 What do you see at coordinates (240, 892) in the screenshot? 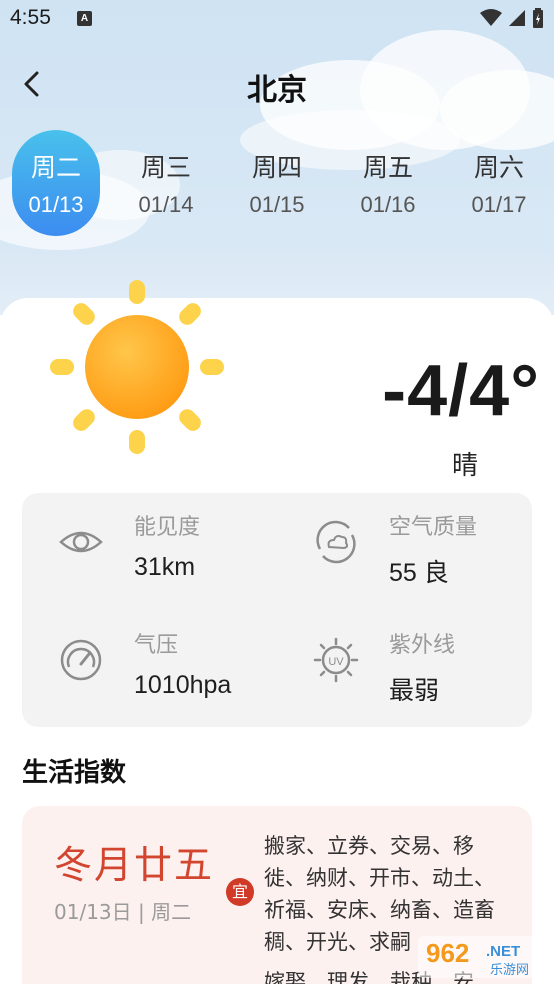
I see `yi-badge: 宜` at bounding box center [240, 892].